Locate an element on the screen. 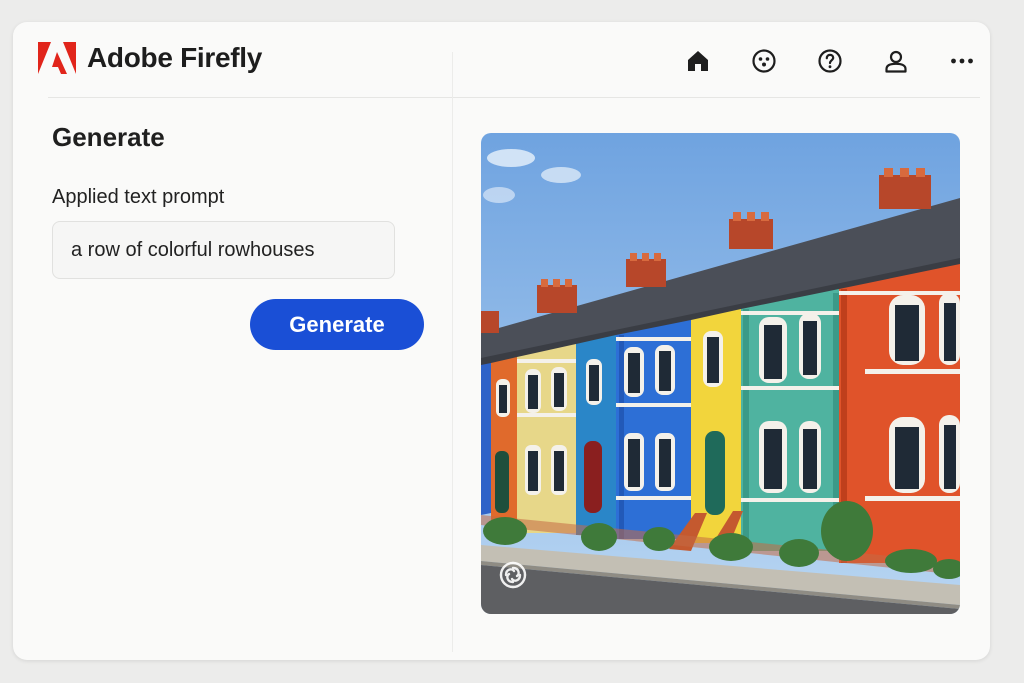 The image size is (1024, 683). community-button is located at coordinates (764, 61).